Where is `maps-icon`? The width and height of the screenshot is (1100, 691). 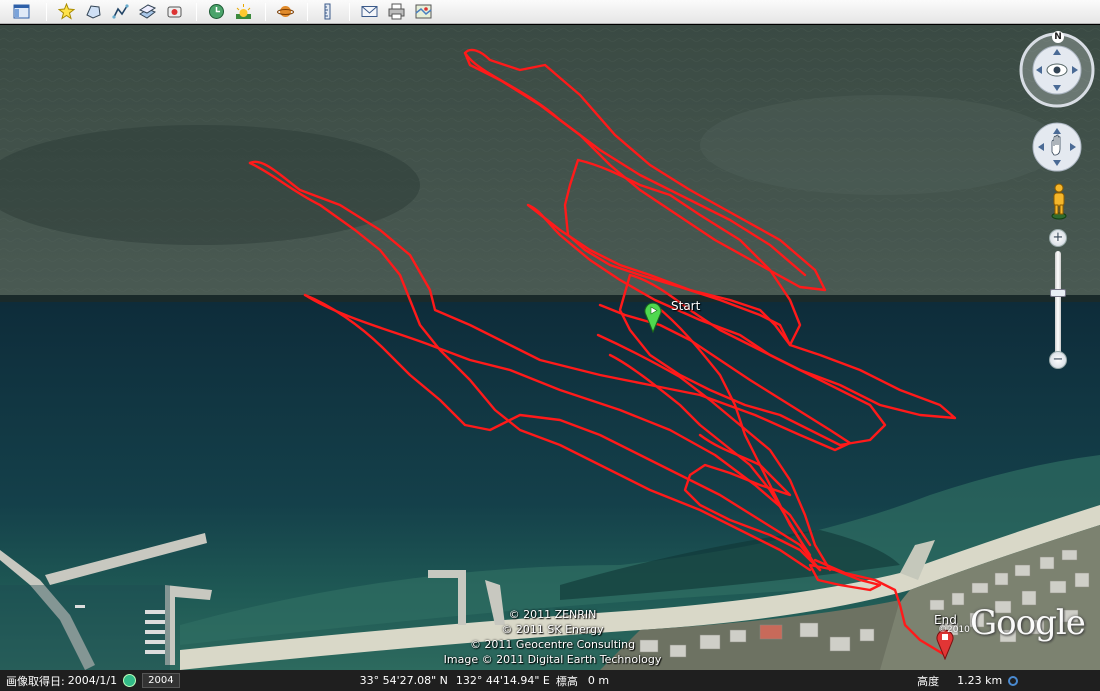
maps-icon is located at coordinates (423, 11).